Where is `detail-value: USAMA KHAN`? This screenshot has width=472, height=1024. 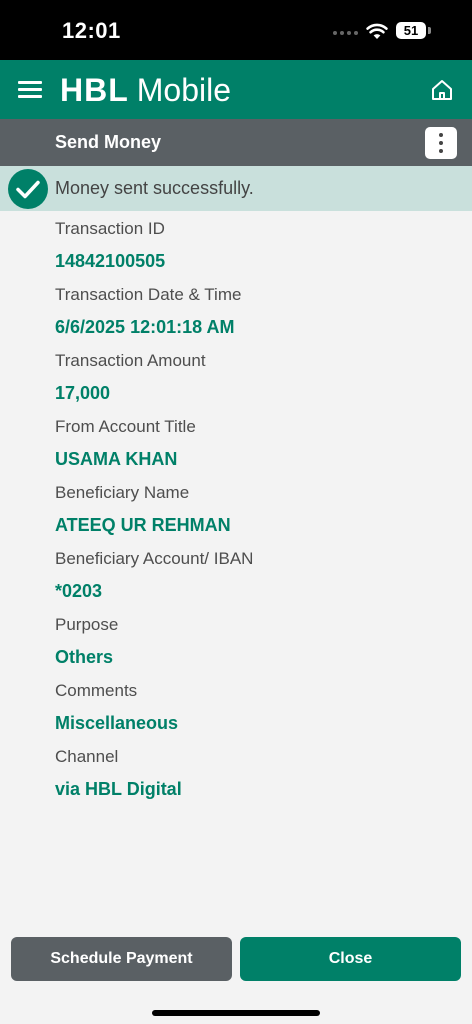 detail-value: USAMA KHAN is located at coordinates (116, 459).